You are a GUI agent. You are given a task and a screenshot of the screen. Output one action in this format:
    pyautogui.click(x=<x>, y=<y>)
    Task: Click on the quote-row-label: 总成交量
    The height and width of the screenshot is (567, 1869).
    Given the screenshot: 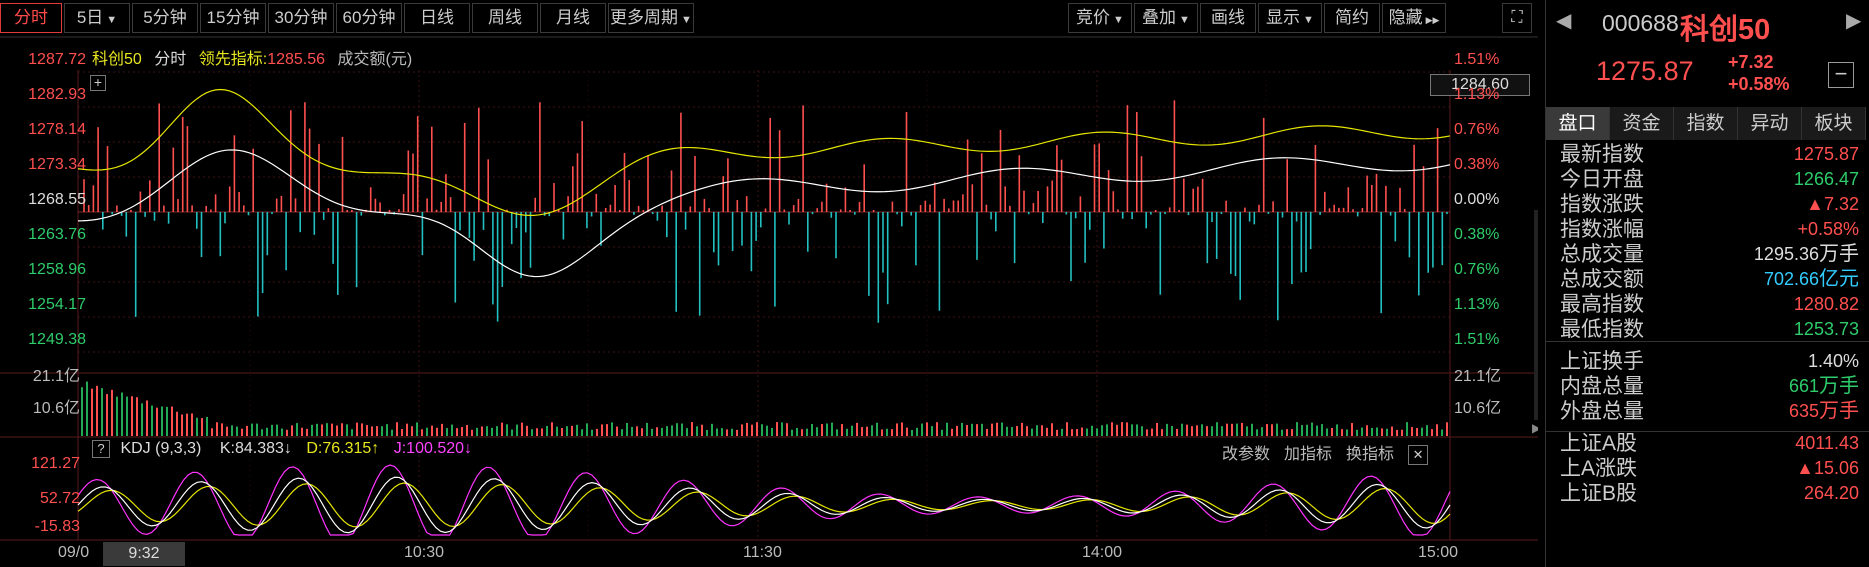 What is the action you would take?
    pyautogui.click(x=1602, y=254)
    